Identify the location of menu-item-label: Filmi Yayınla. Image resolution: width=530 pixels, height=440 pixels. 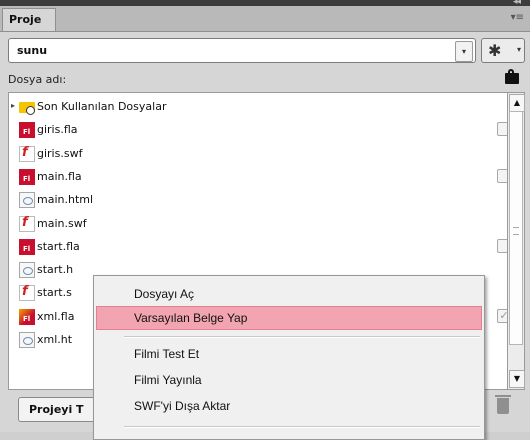
(168, 380).